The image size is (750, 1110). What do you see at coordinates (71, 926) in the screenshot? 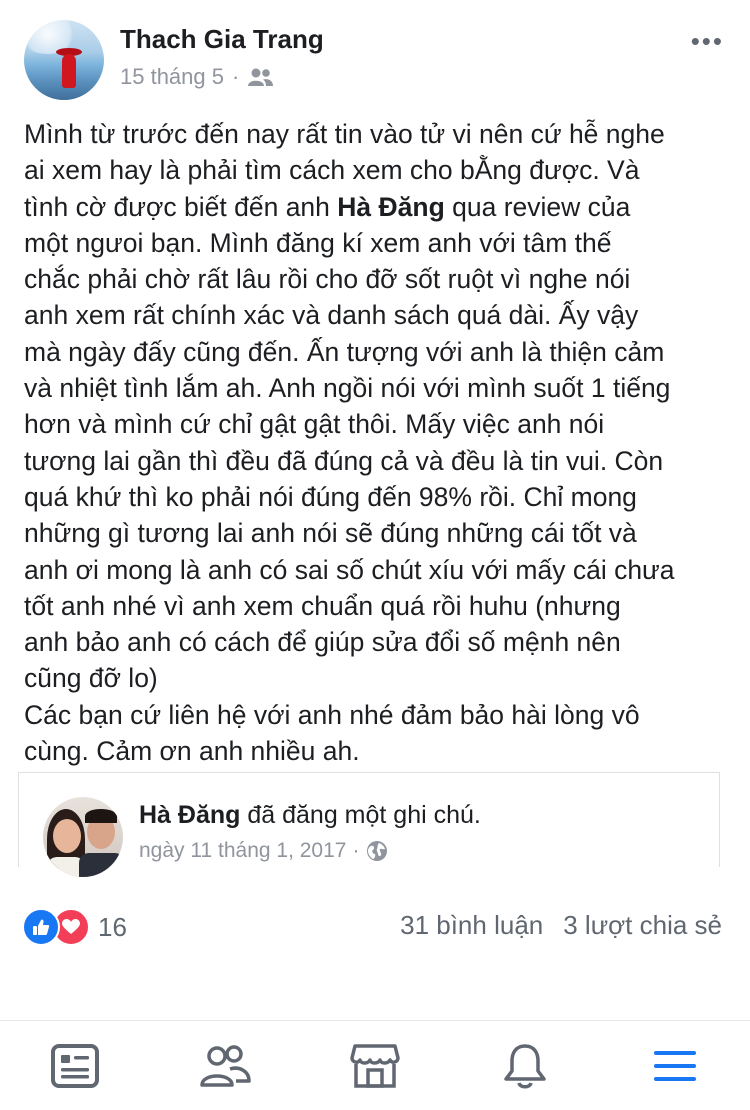
I see `heart-icon` at bounding box center [71, 926].